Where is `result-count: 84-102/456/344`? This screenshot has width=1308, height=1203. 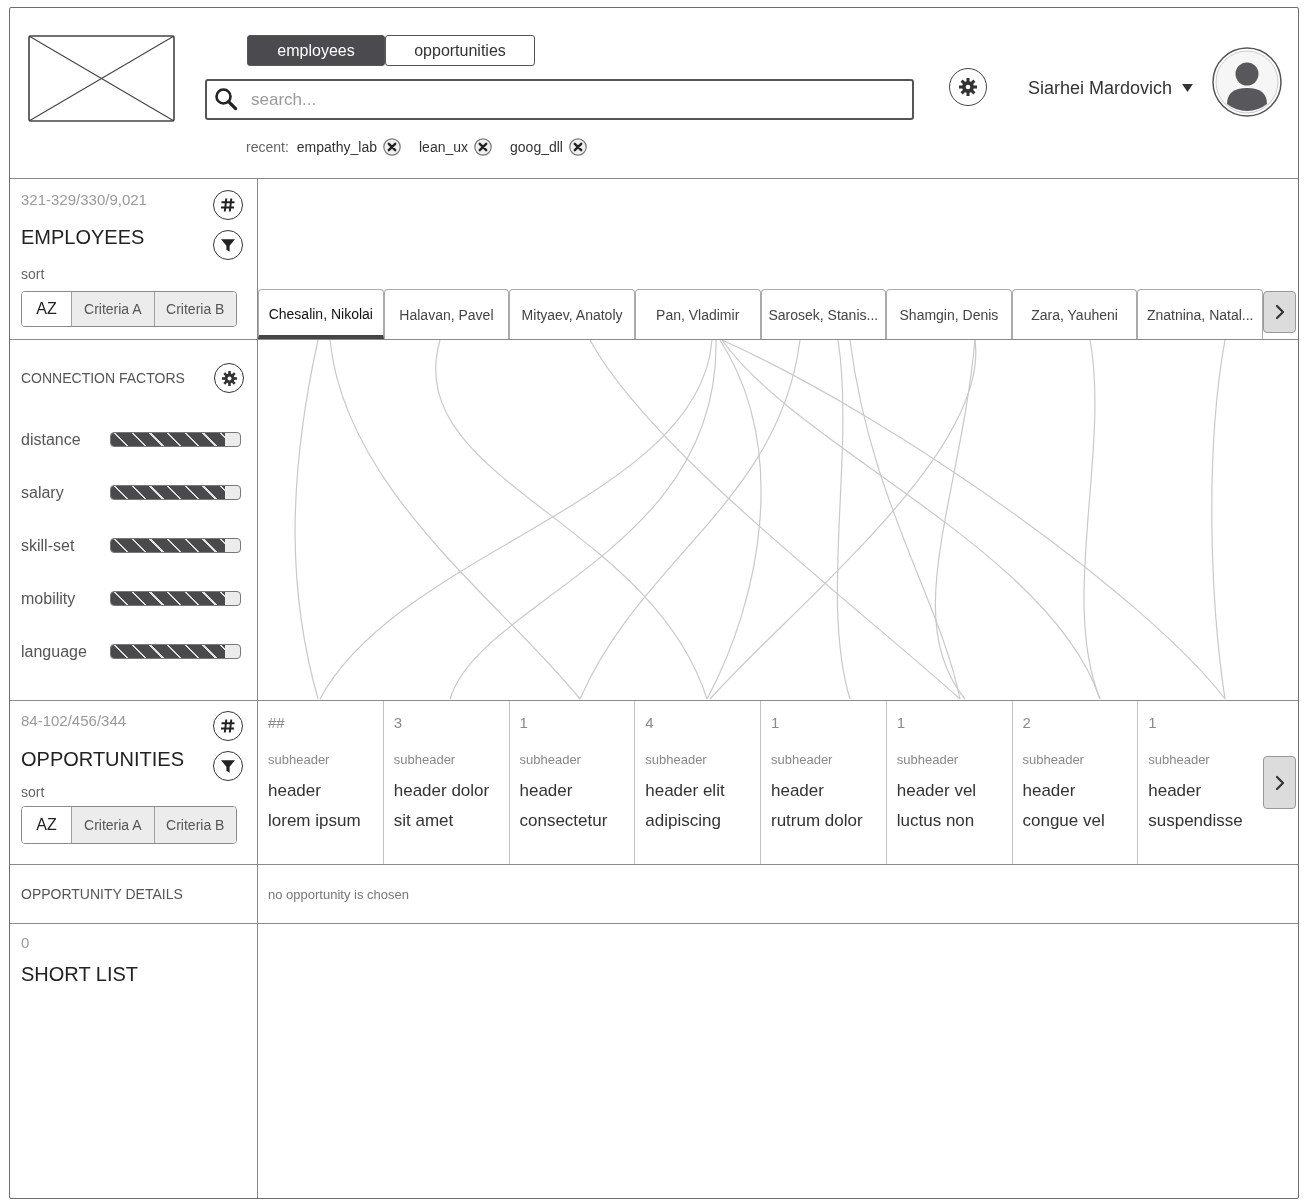 result-count: 84-102/456/344 is located at coordinates (74, 721).